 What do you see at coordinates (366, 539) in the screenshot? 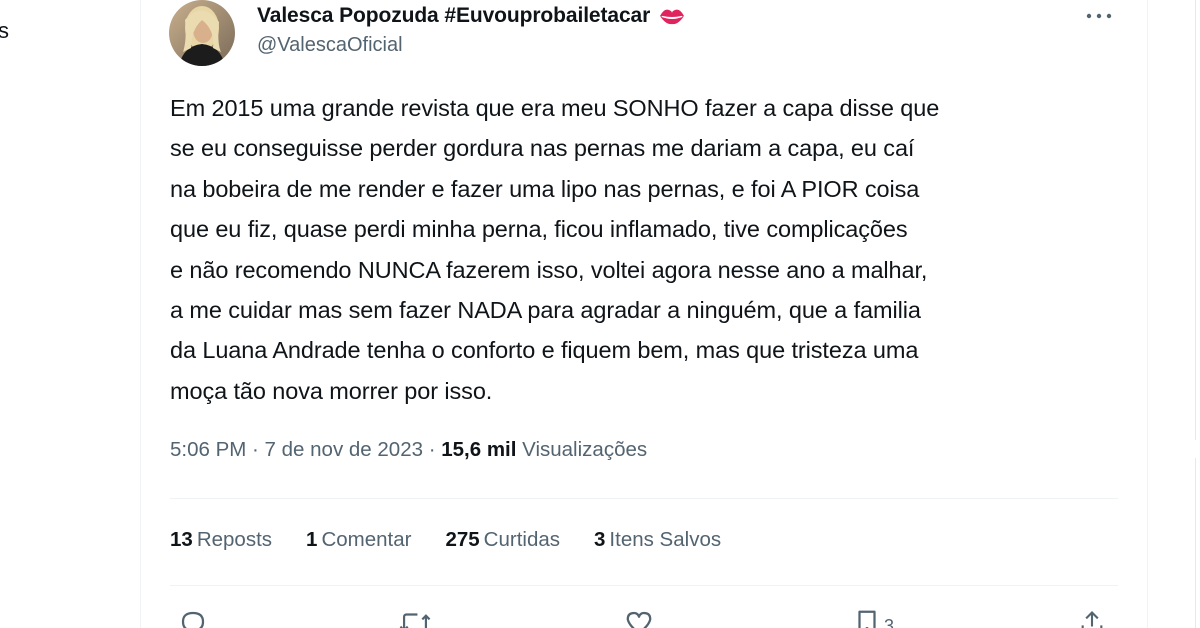
I see `comments-label: Comentar` at bounding box center [366, 539].